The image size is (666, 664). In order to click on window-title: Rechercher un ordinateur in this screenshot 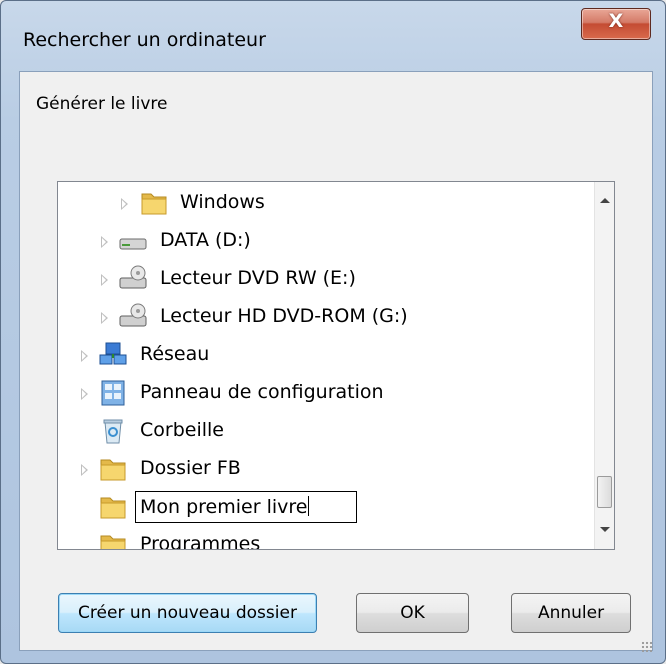, I will do `click(144, 40)`.